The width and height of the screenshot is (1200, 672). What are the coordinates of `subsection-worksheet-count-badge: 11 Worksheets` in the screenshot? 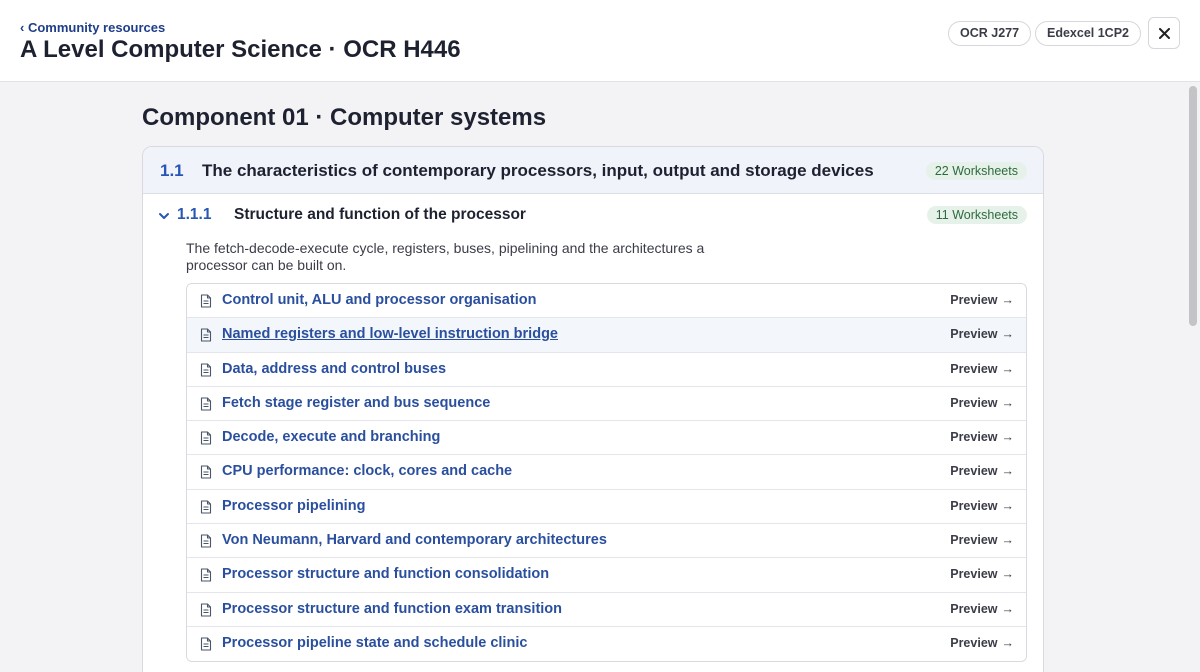 It's located at (976, 215).